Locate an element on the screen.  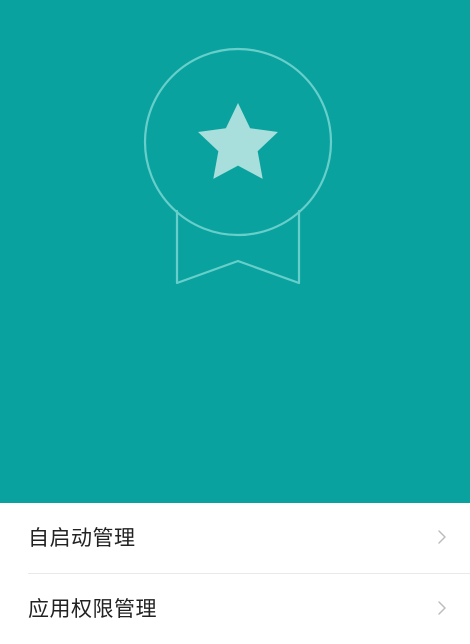
list-item-app-permission-management: 应用权限管理 is located at coordinates (235, 609).